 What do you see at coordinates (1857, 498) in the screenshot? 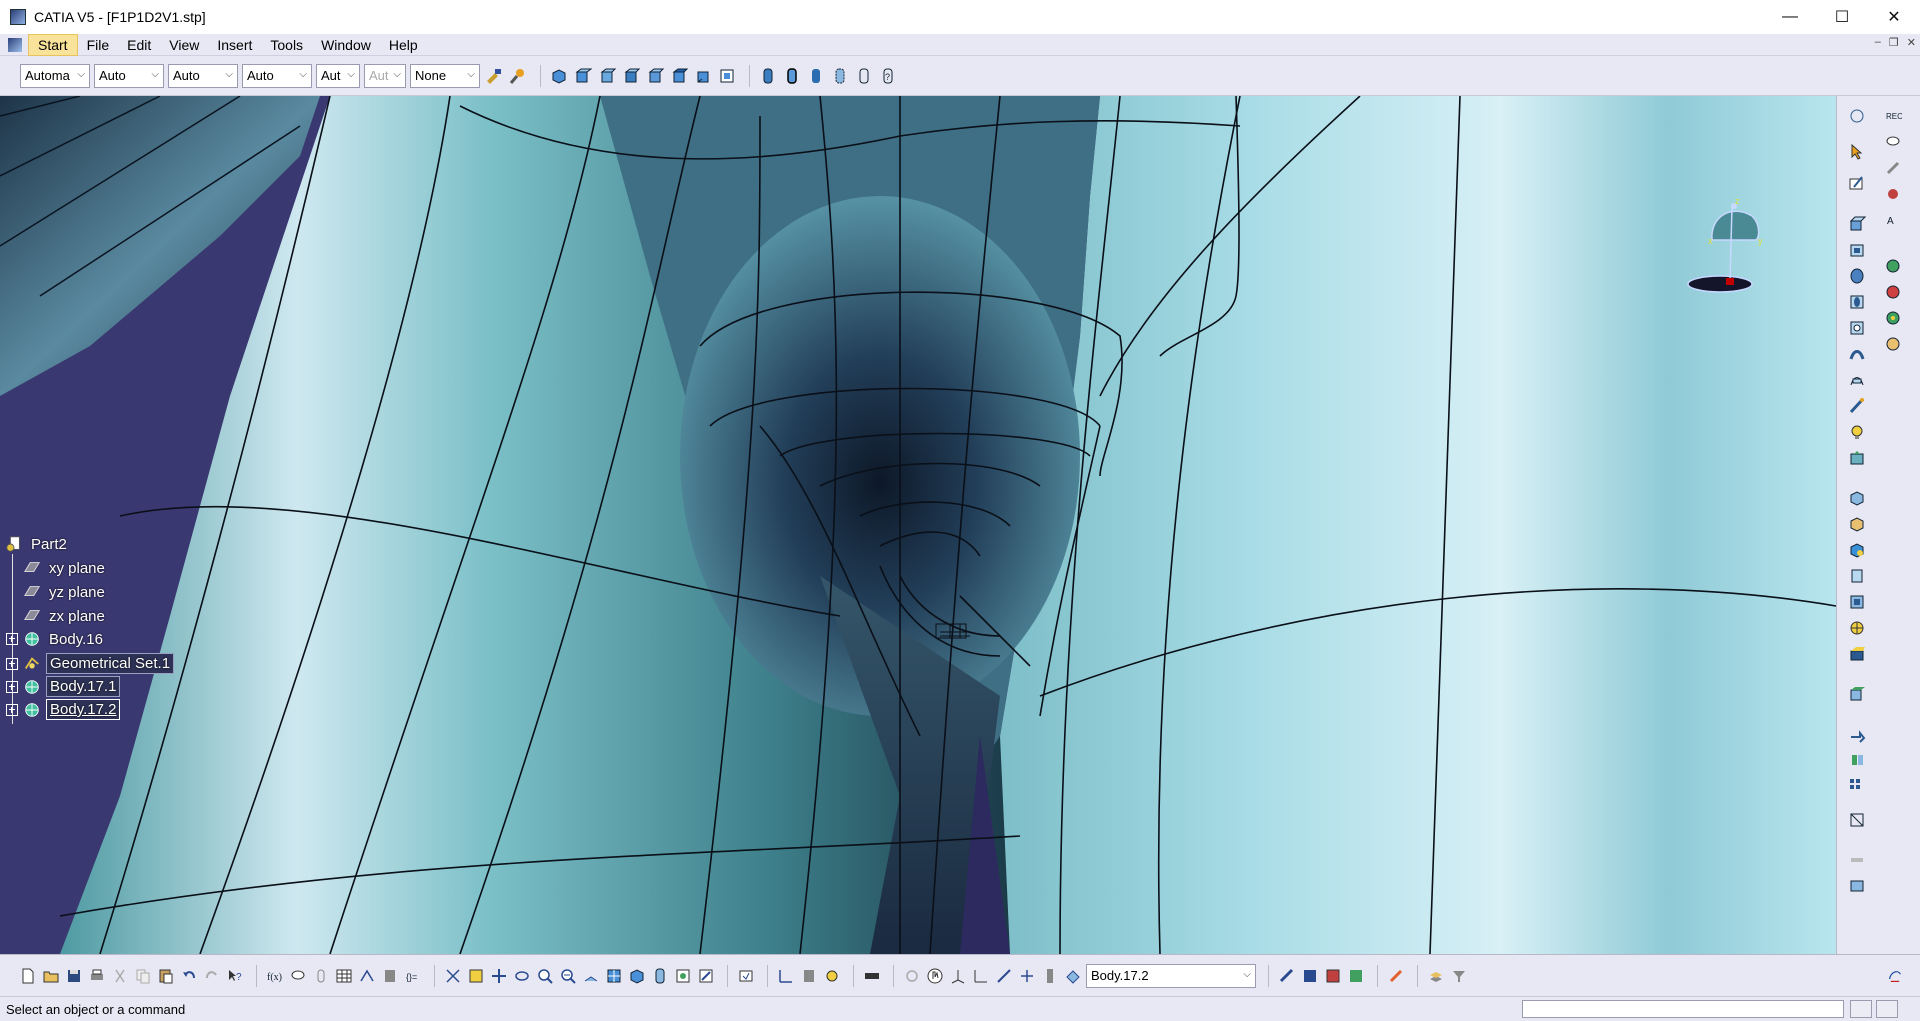
I see `edge-fillet-icon` at bounding box center [1857, 498].